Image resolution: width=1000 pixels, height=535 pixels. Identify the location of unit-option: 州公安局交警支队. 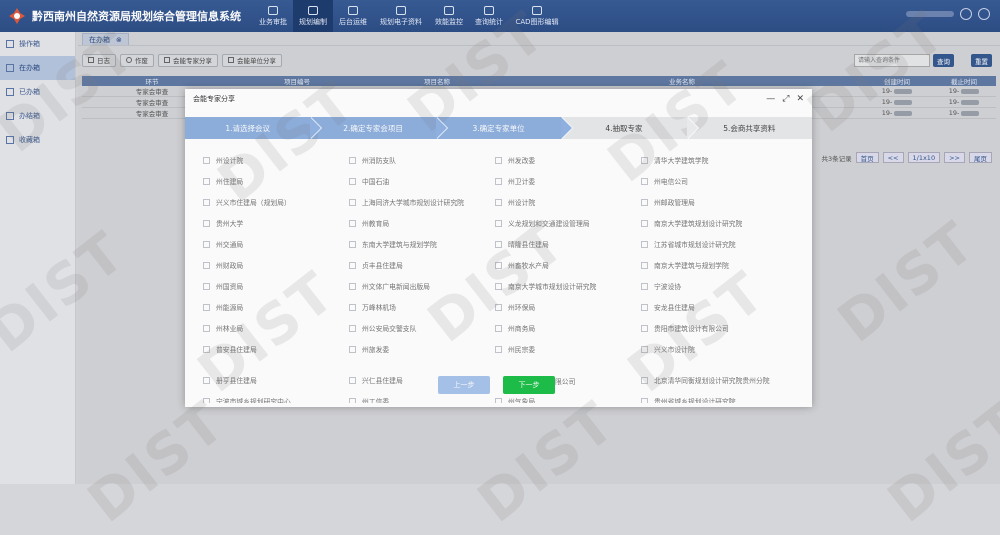
(382, 328).